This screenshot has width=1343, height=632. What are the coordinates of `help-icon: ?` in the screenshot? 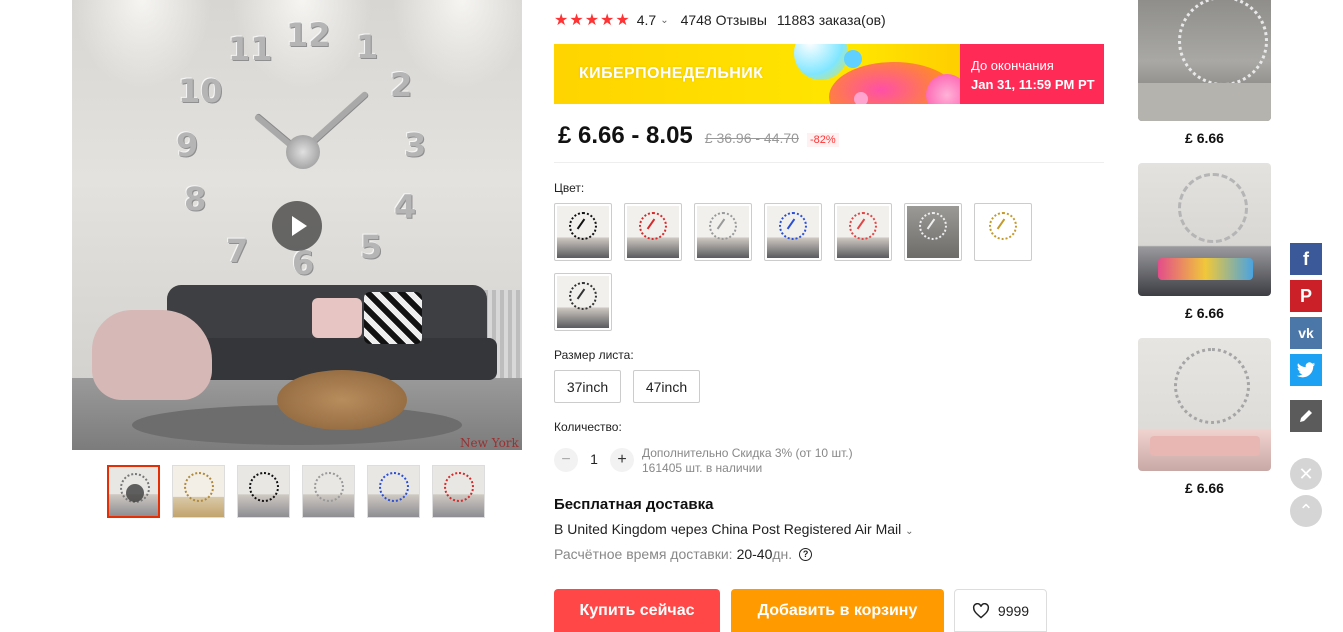 It's located at (806, 554).